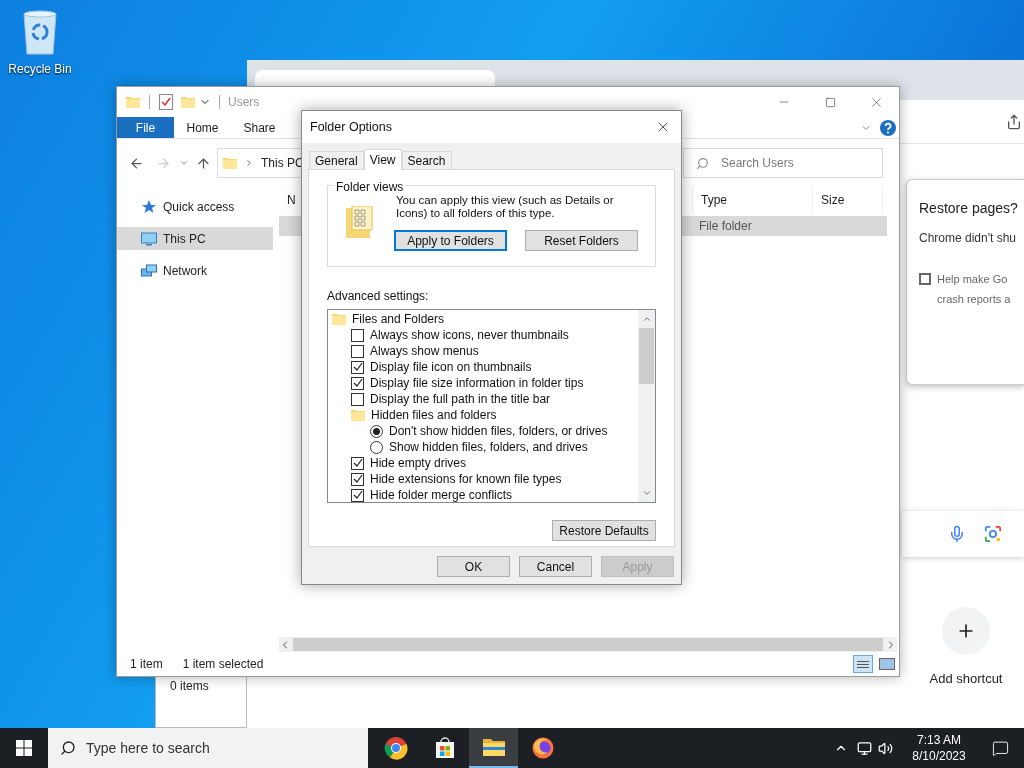  I want to click on status-text: 0 items, so click(189, 686).